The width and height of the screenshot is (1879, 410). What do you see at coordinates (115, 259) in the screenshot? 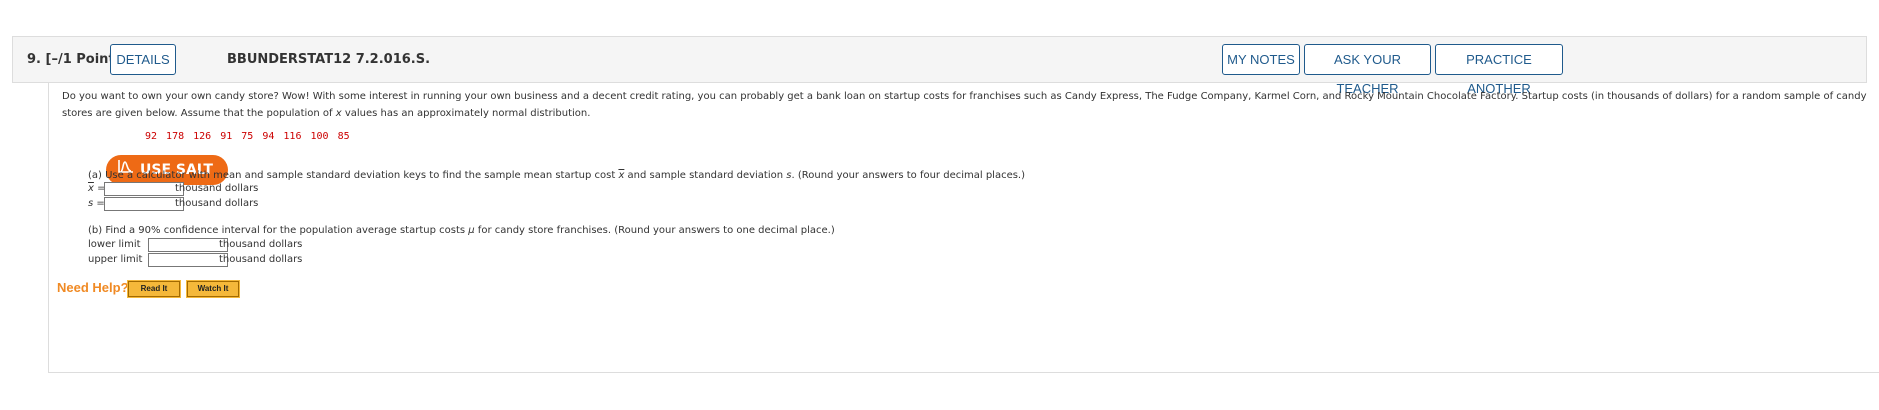
I see `upper-limit-label: upper limit` at bounding box center [115, 259].